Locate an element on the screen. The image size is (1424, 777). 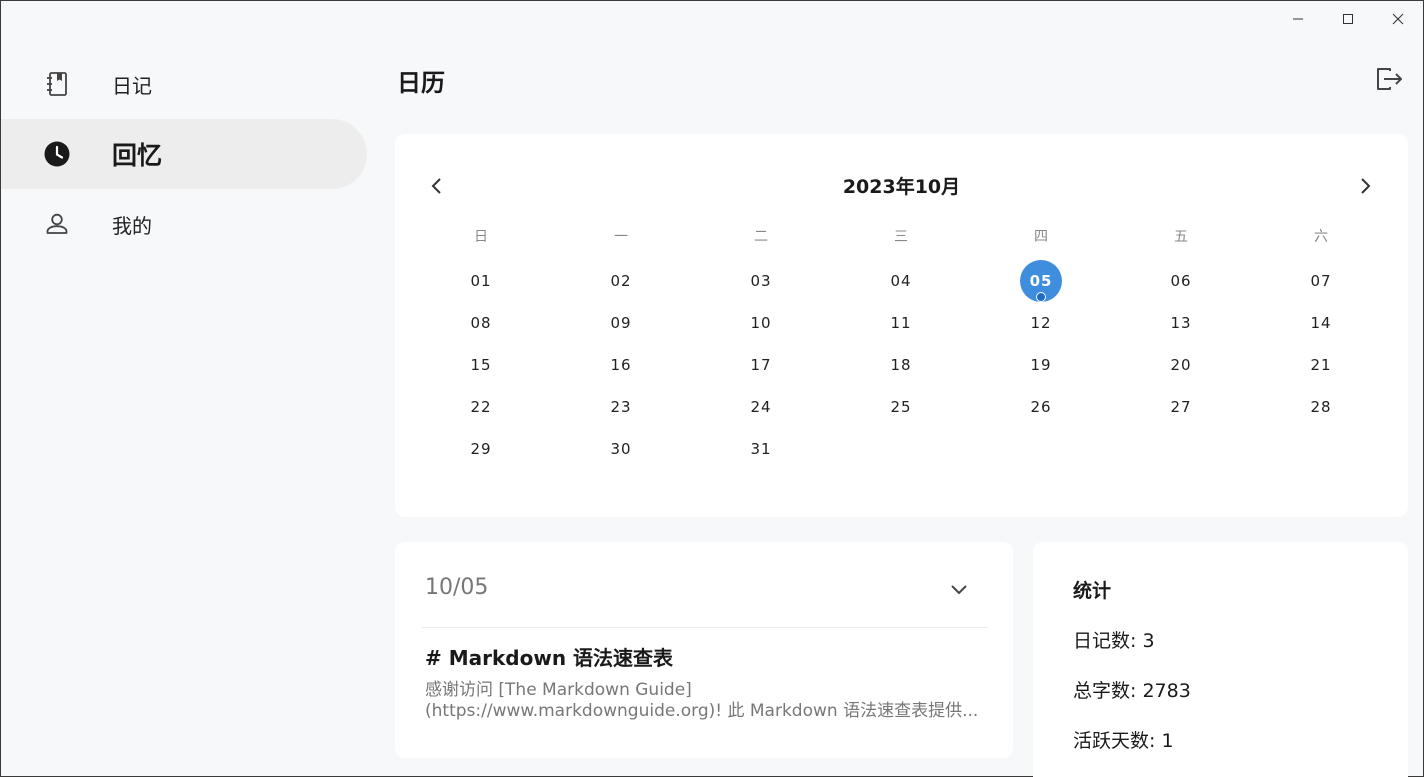
calendar-day: 30 is located at coordinates (621, 449).